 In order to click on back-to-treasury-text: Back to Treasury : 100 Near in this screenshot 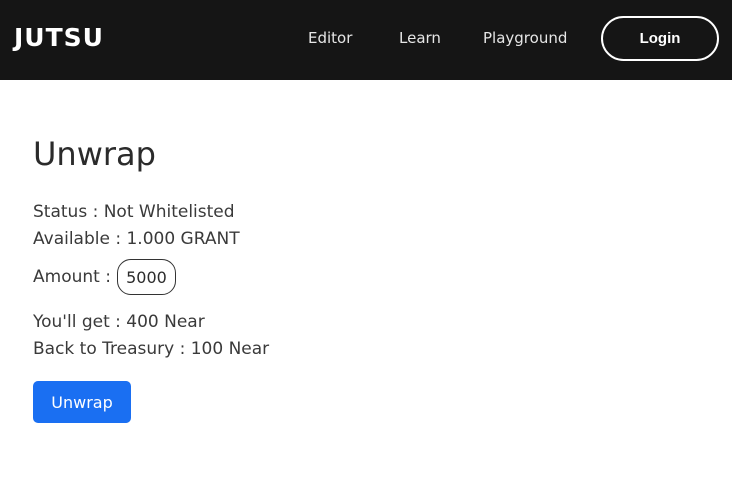, I will do `click(151, 349)`.